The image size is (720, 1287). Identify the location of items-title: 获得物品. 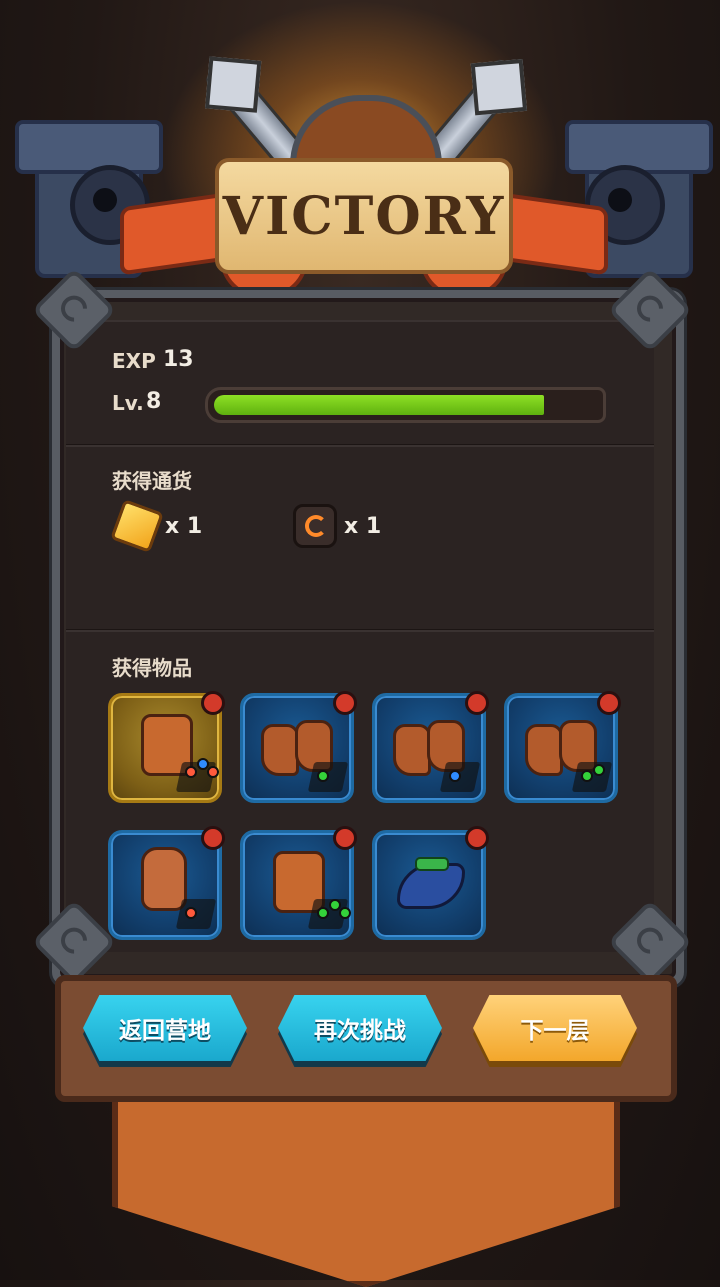
(152, 668).